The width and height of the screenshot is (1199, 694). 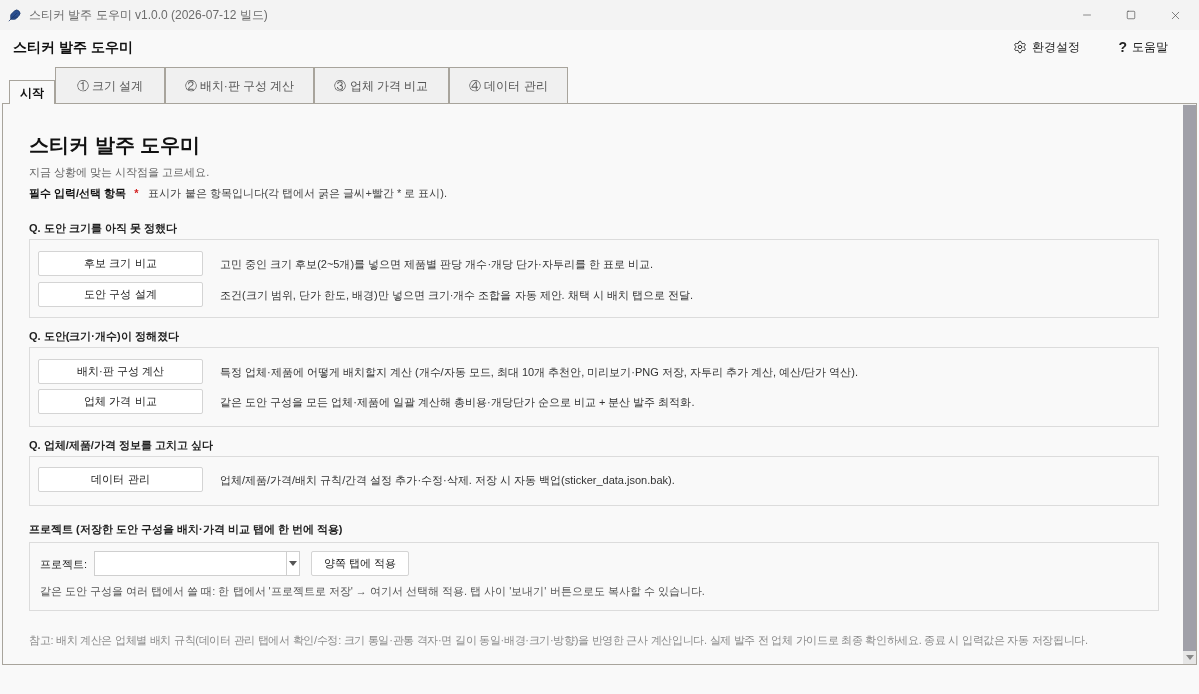 I want to click on page-title: 스티커 발주 도우미, so click(x=115, y=145).